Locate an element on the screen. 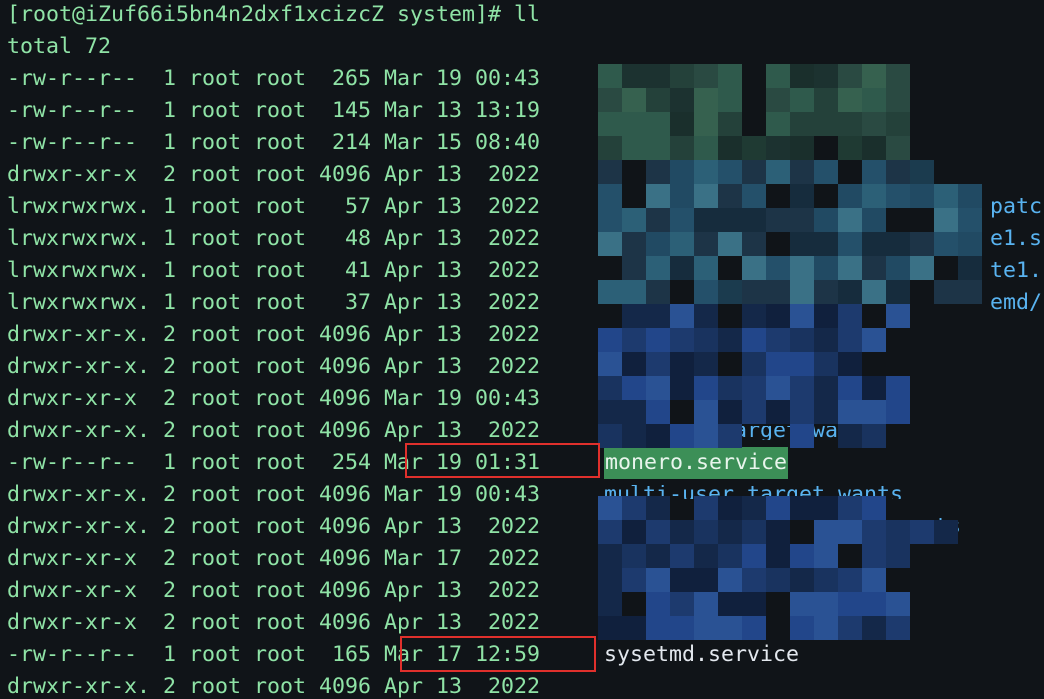 This screenshot has height=699, width=1044. listing-row: -rw-r--r-- 1 root root 265 Mar 19 00:43 is located at coordinates (274, 78).